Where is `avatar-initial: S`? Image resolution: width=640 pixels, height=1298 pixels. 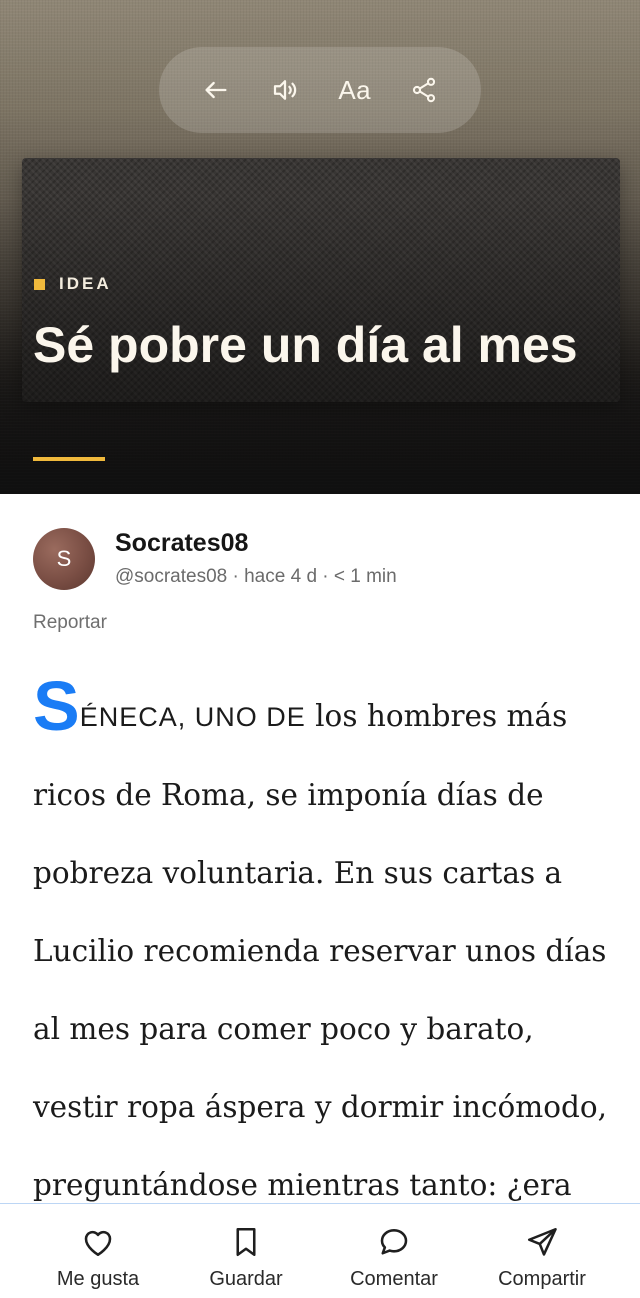
avatar-initial: S is located at coordinates (64, 558).